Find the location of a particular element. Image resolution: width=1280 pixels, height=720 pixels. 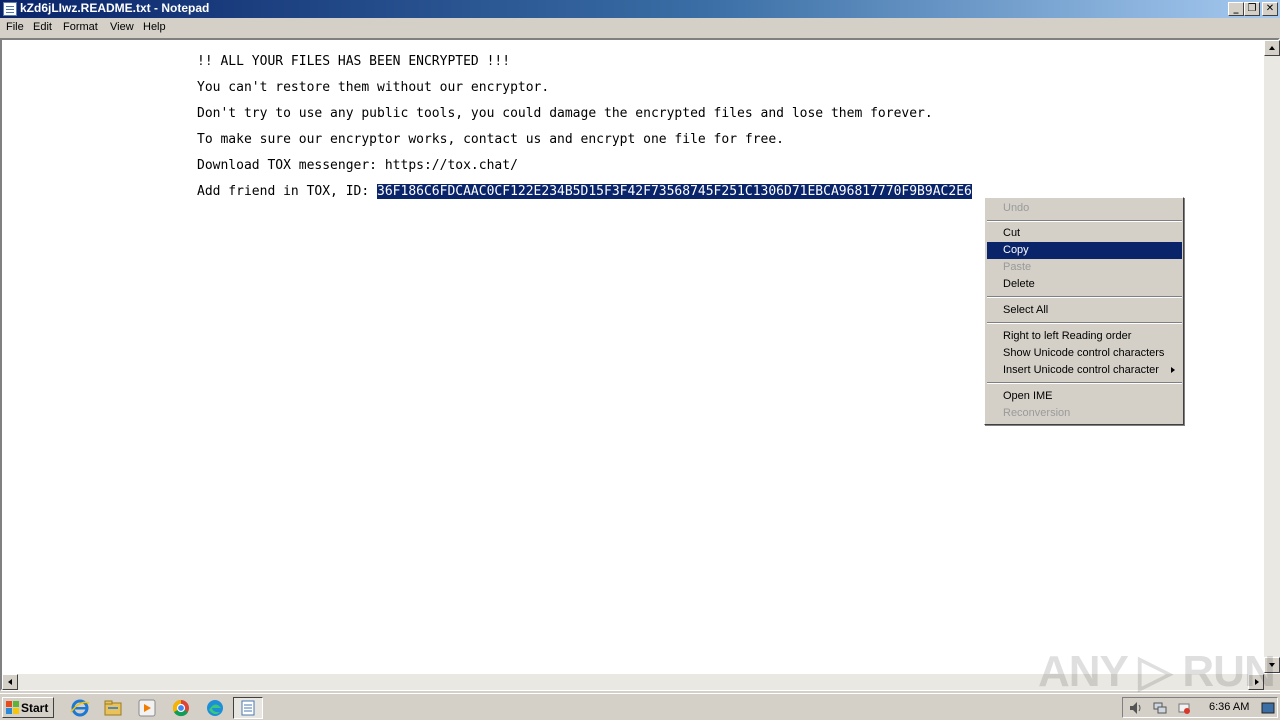

scroll-up-button is located at coordinates (1272, 48).